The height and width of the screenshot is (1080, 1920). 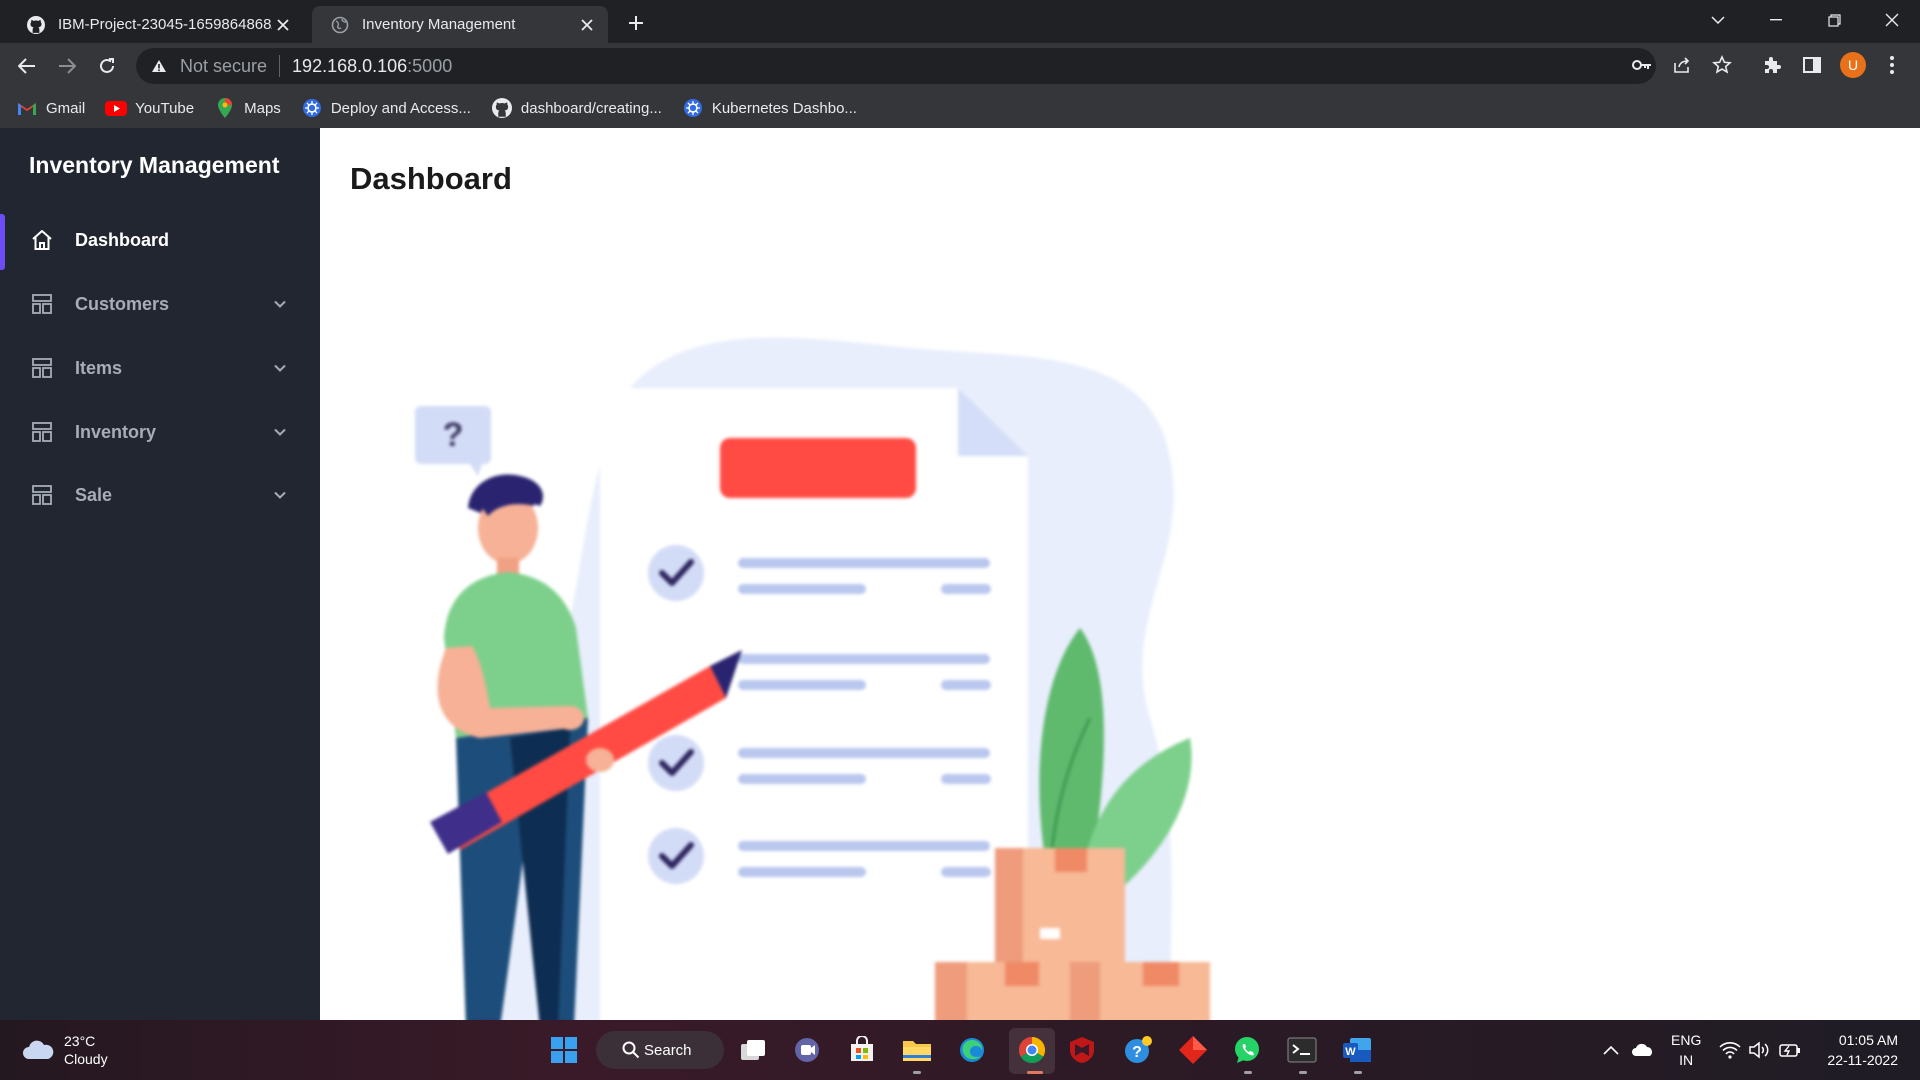 I want to click on tab-inventory-management: Inventory Management, so click(x=460, y=24).